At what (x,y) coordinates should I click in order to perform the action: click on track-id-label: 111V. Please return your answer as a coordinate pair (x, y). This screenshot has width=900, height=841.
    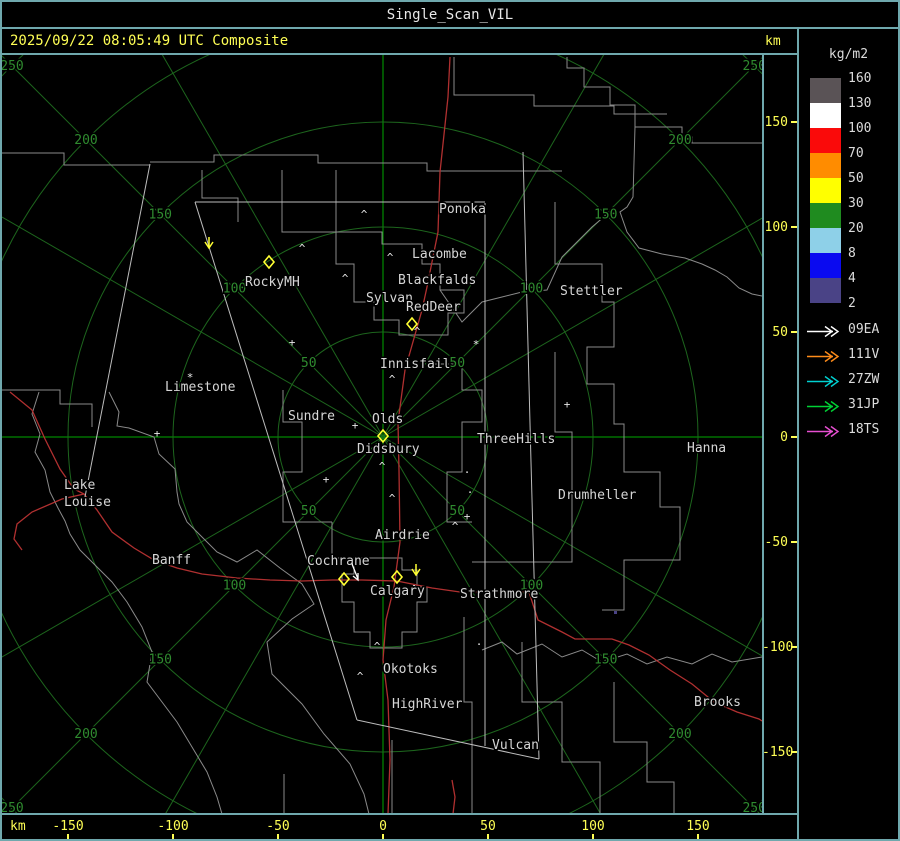
    Looking at the image, I should click on (864, 354).